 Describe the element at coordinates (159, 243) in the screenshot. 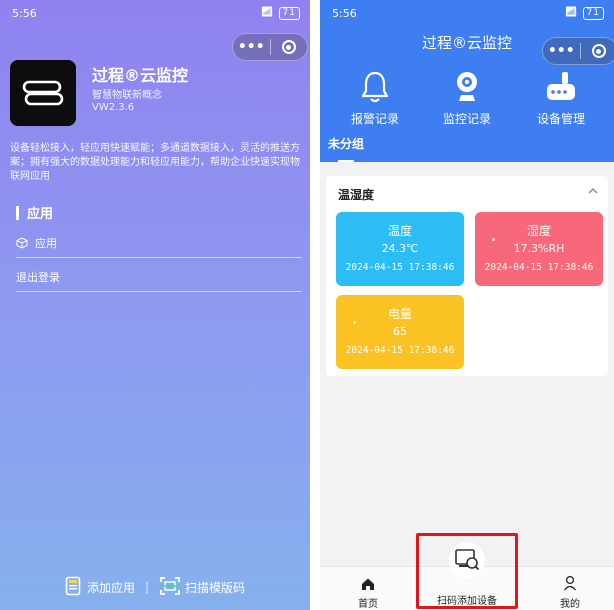

I see `menu-item-apps: 应用` at that location.